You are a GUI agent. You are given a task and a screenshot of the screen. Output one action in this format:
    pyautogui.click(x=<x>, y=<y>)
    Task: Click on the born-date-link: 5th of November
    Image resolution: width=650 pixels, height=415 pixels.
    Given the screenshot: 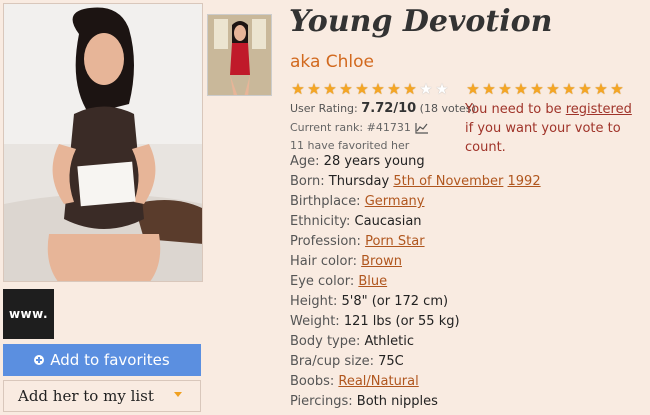 What is the action you would take?
    pyautogui.click(x=448, y=181)
    